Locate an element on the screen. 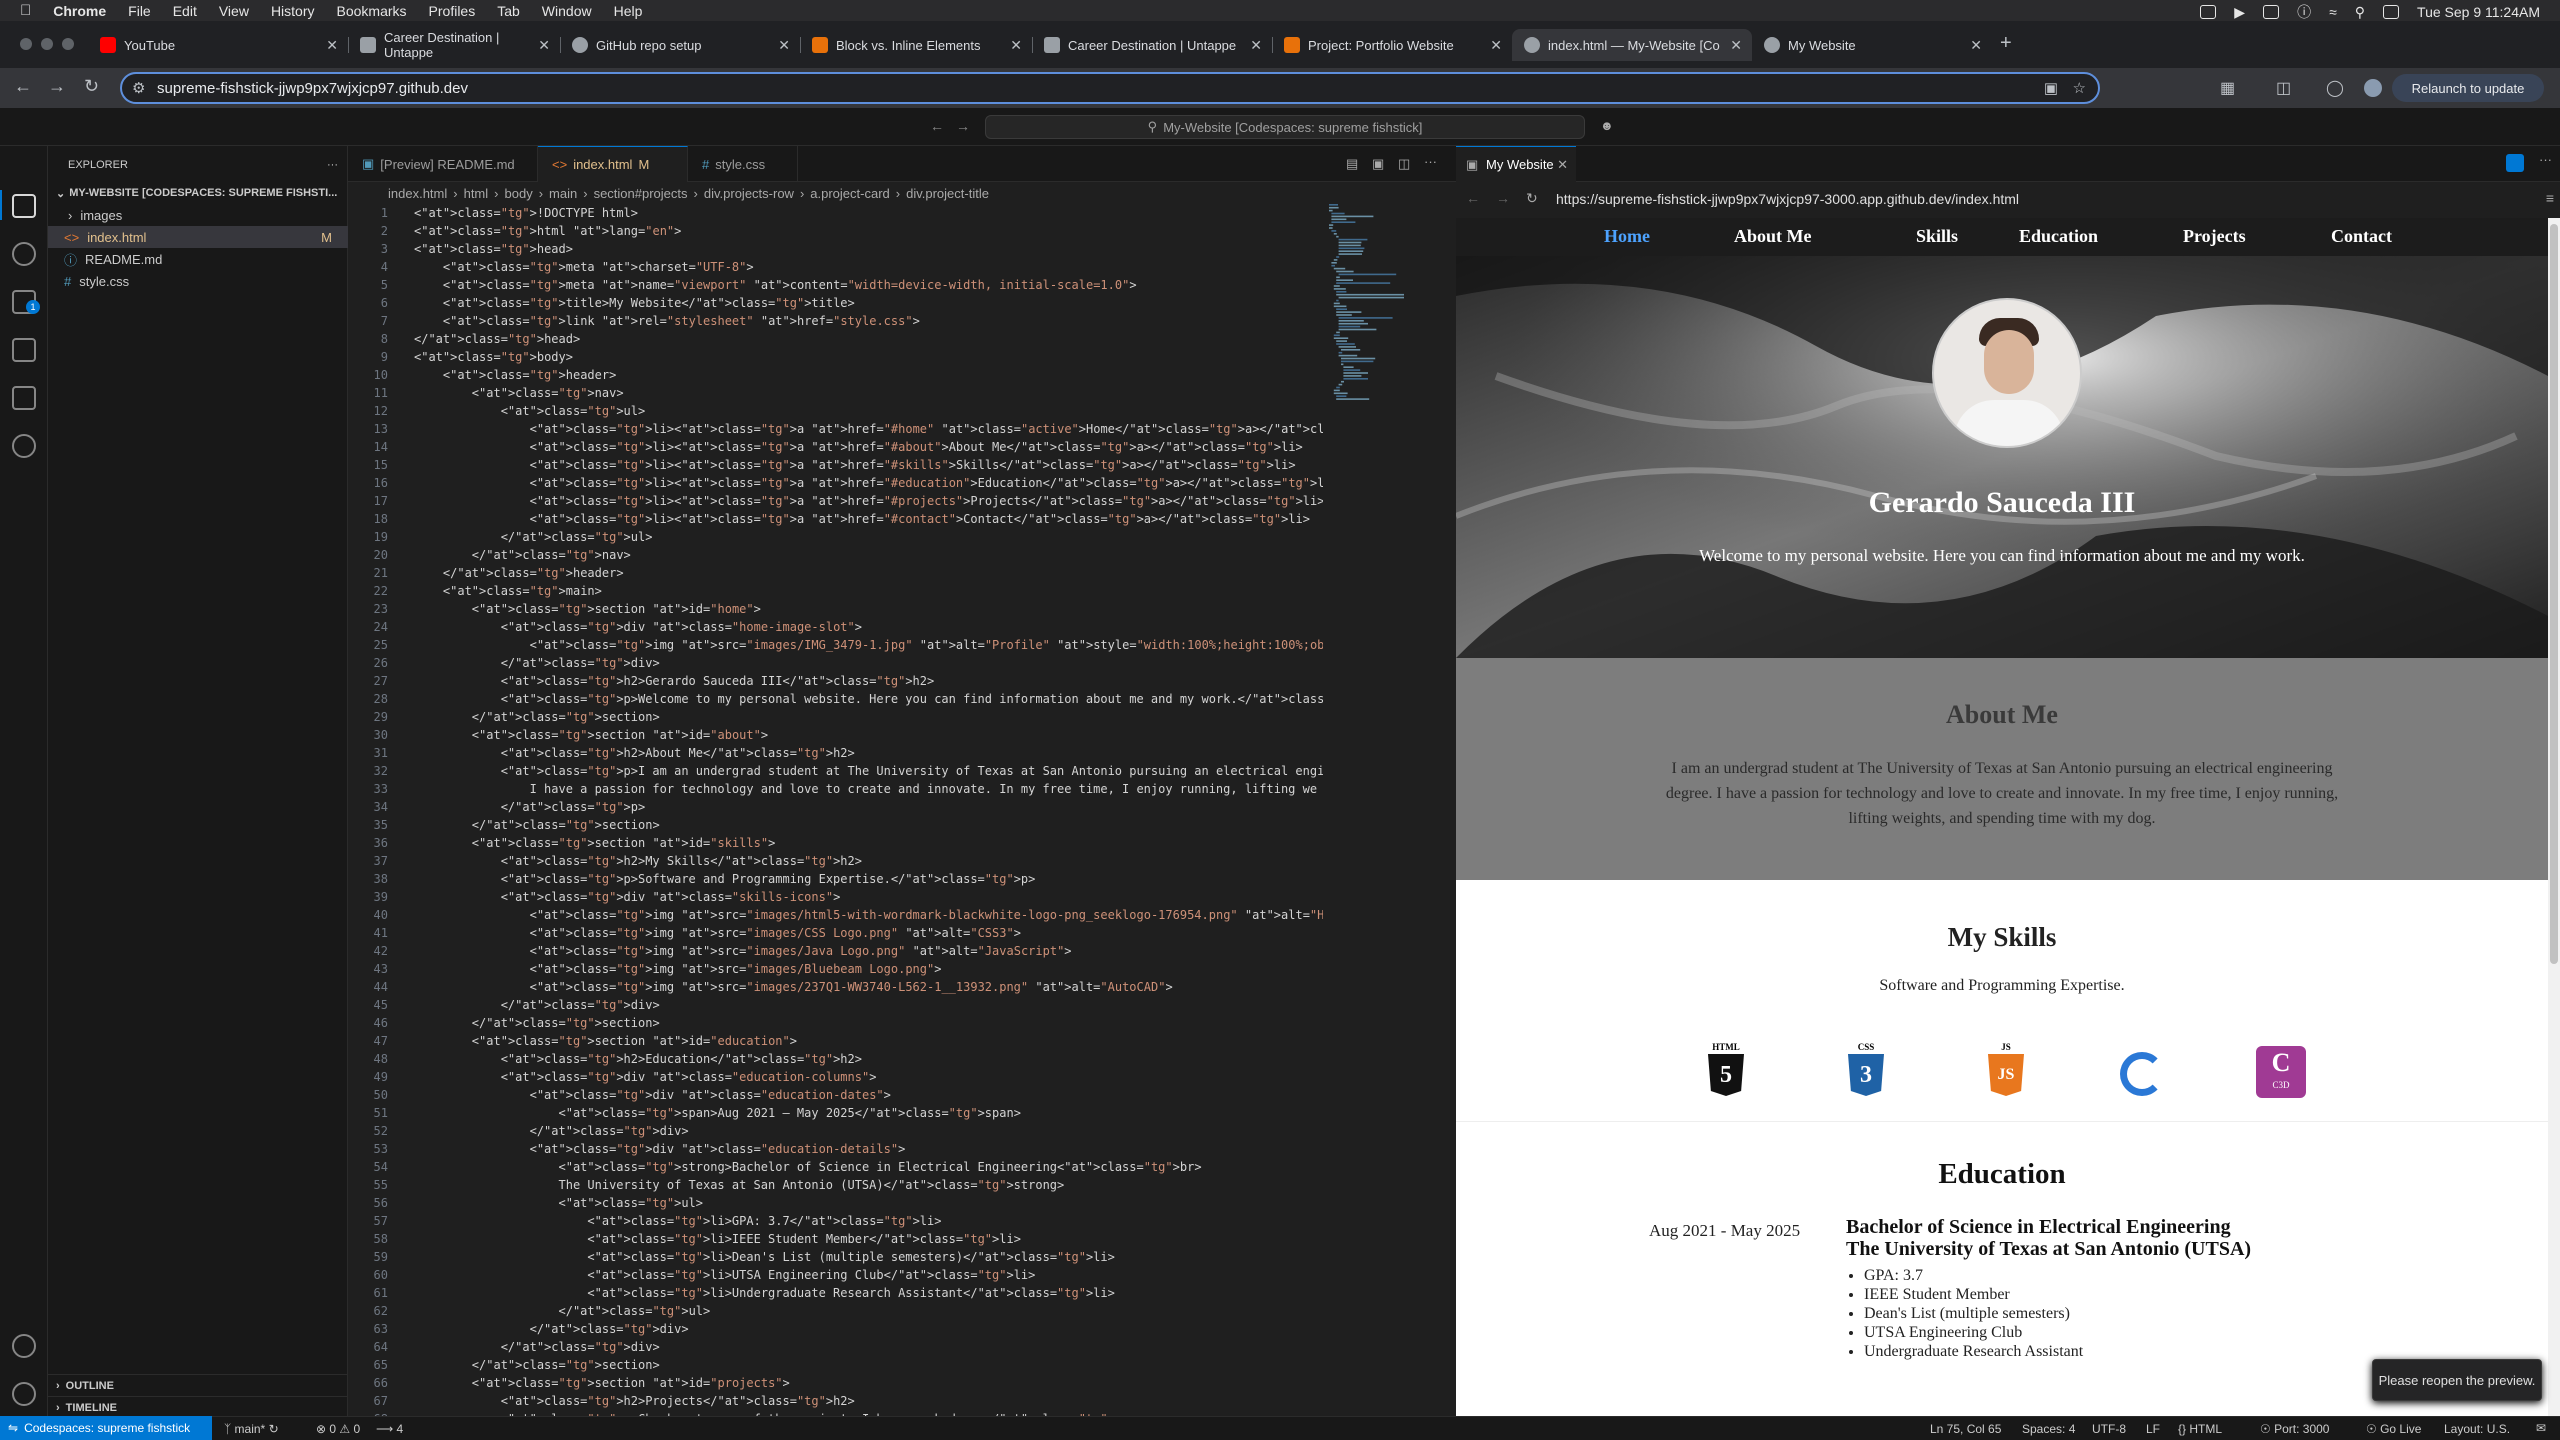 Image resolution: width=2560 pixels, height=1440 pixels. window-zoom-button is located at coordinates (68, 44).